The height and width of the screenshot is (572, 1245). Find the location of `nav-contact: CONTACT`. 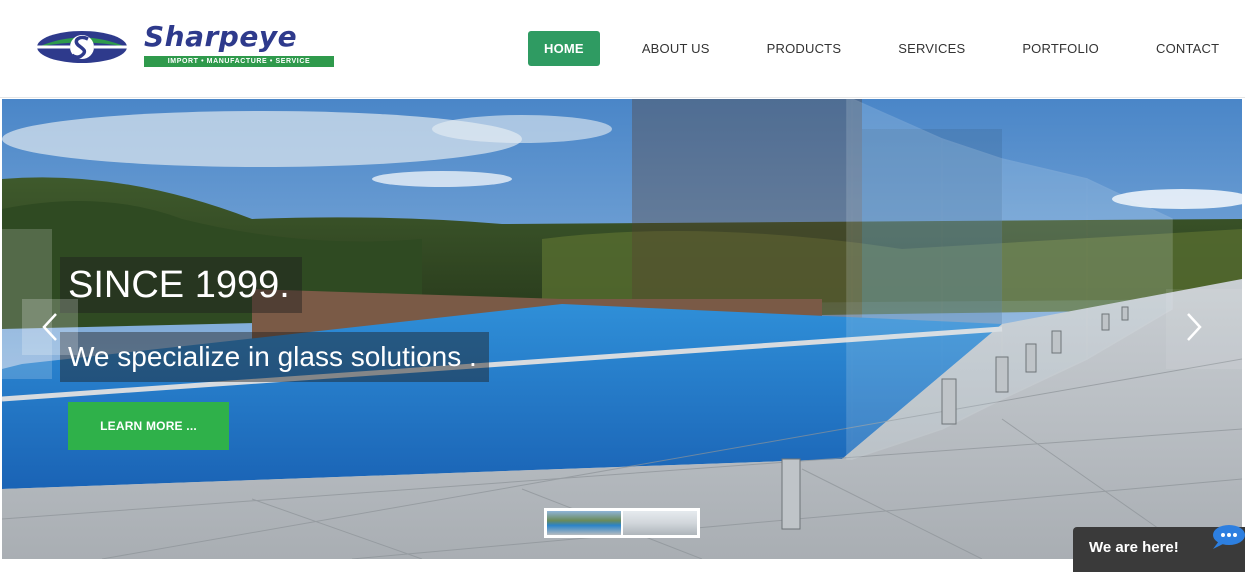

nav-contact: CONTACT is located at coordinates (1187, 48).